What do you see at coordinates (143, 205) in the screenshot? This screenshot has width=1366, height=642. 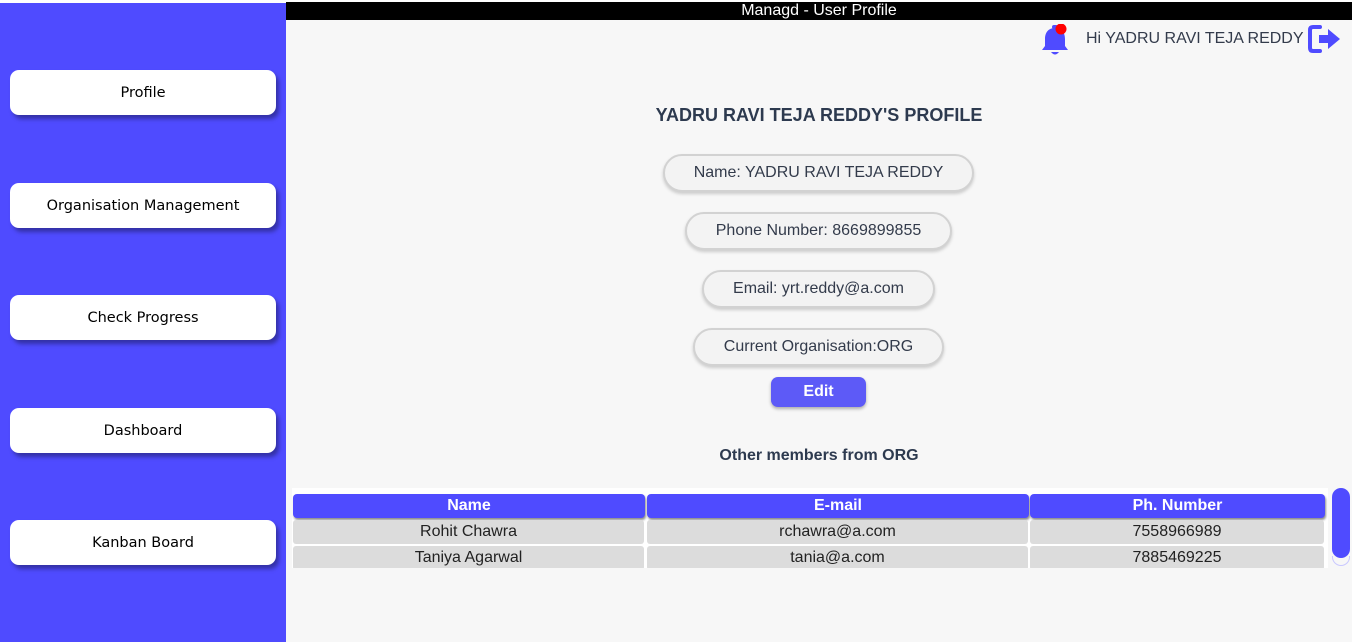 I see `sidebar-item-organisation-management: Organisation Management` at bounding box center [143, 205].